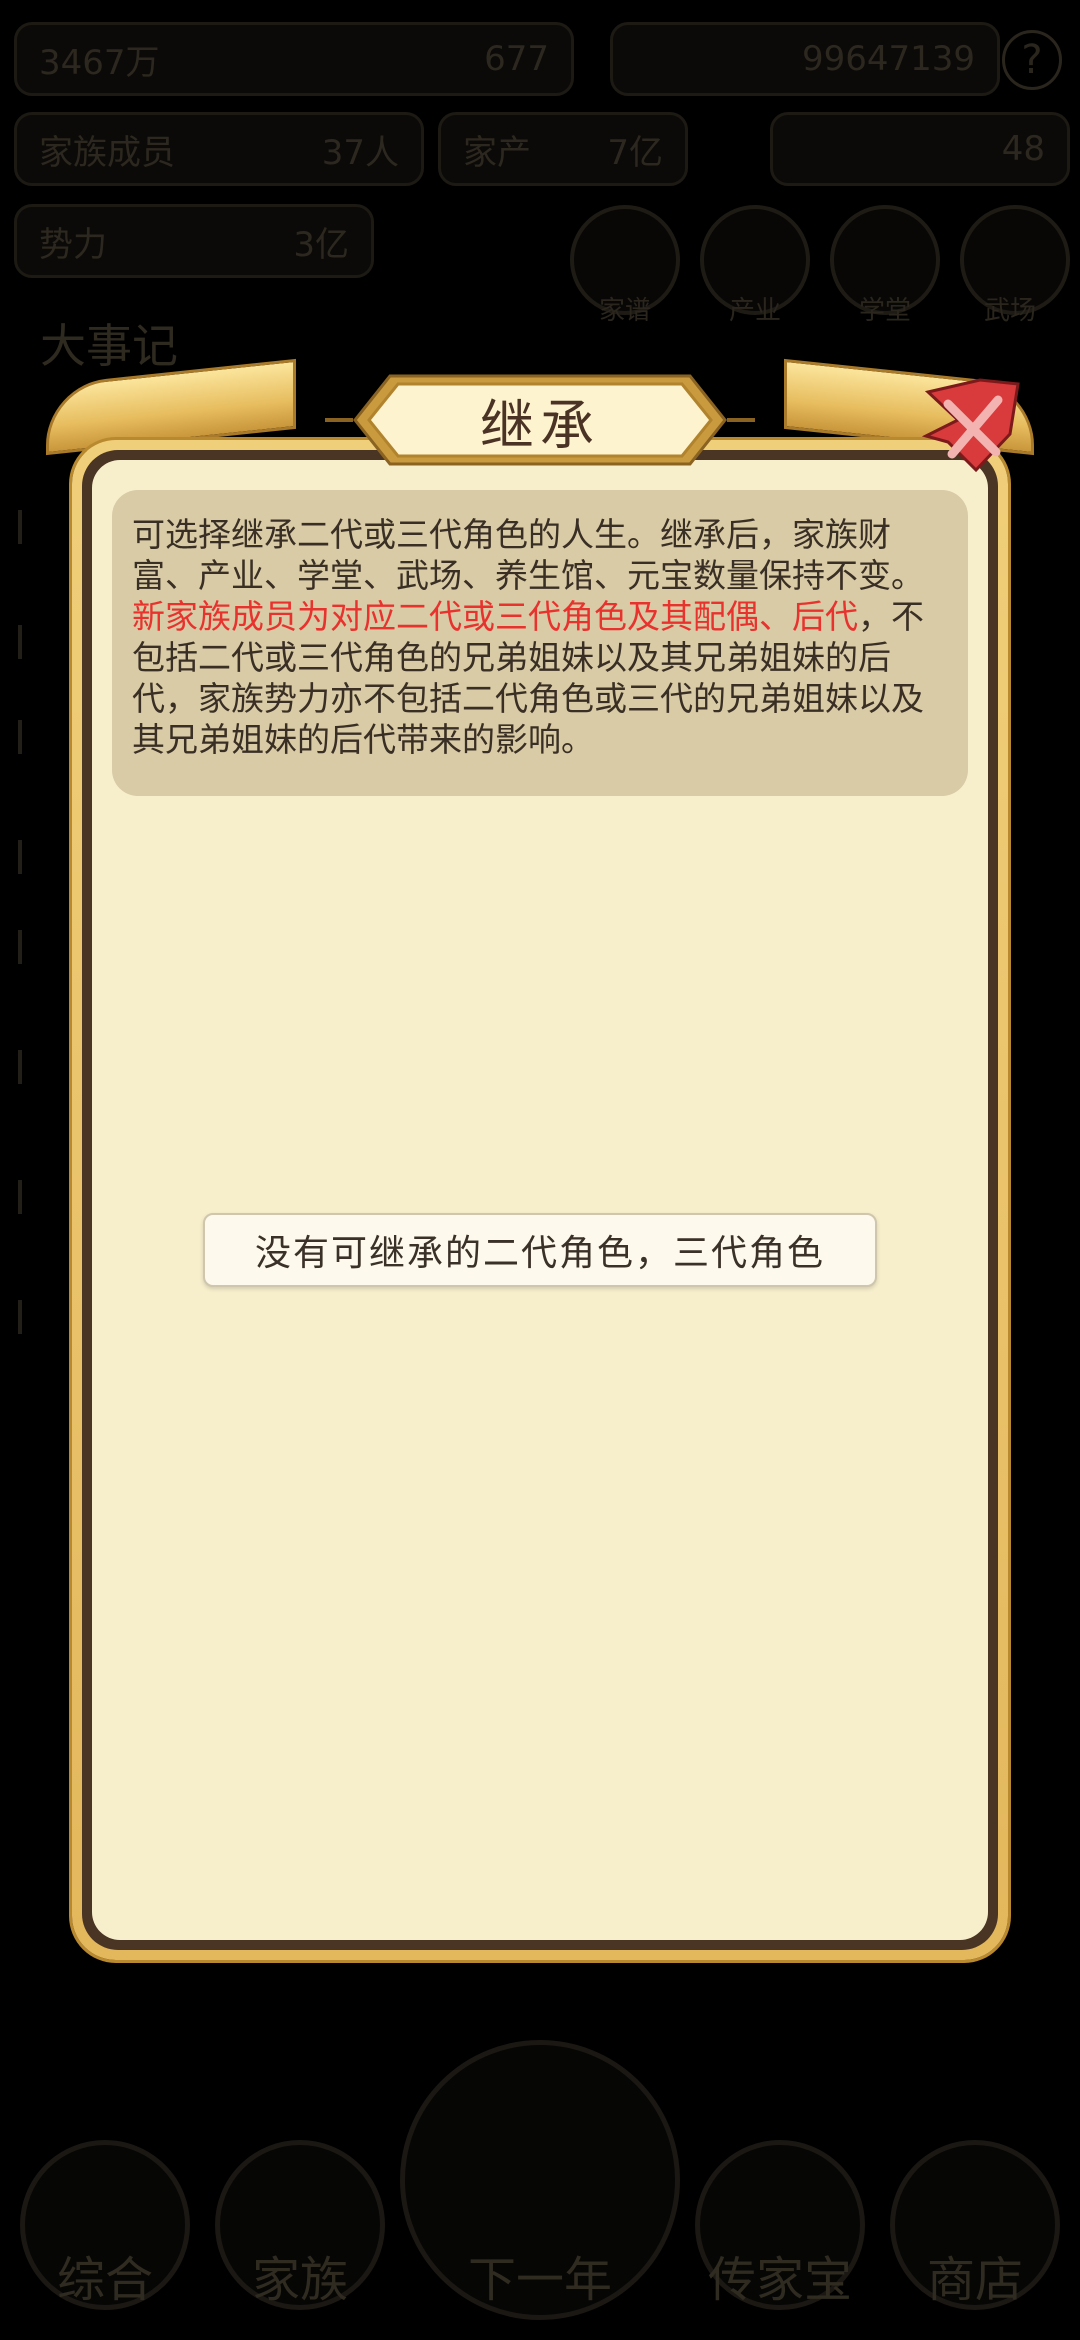  I want to click on bg-top-stat-right: 99647139, so click(805, 59).